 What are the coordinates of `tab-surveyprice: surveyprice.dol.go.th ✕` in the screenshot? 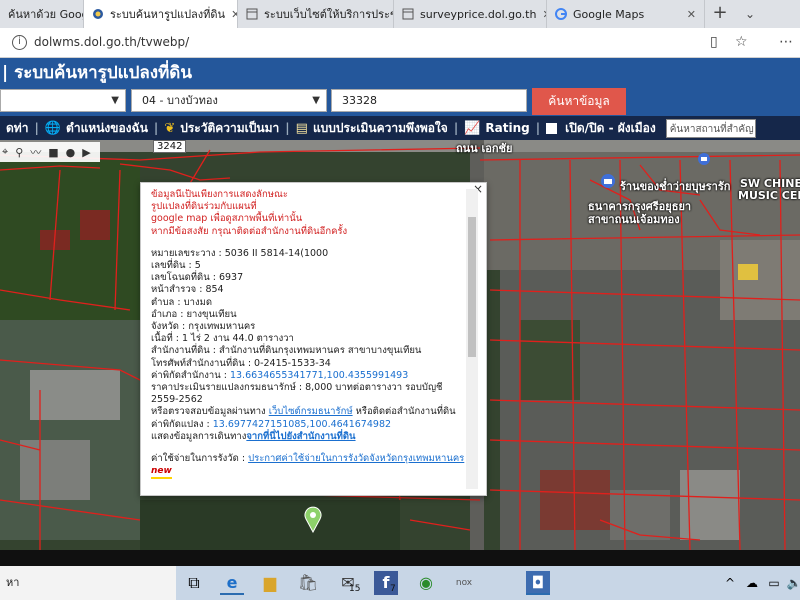 It's located at (470, 14).